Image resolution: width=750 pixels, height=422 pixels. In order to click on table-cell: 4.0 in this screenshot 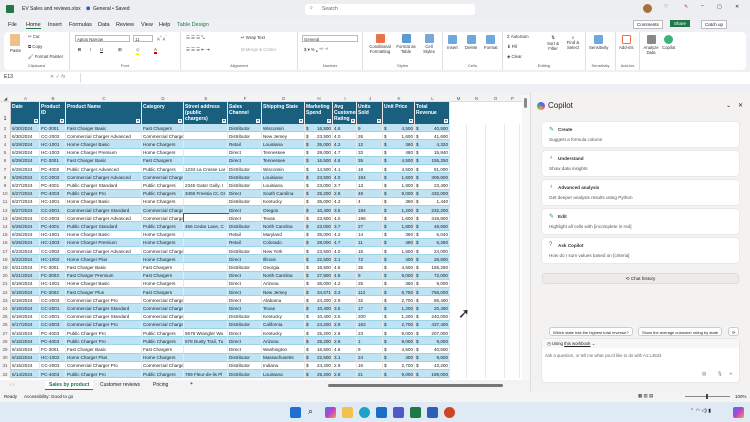, I will do `click(345, 218)`.